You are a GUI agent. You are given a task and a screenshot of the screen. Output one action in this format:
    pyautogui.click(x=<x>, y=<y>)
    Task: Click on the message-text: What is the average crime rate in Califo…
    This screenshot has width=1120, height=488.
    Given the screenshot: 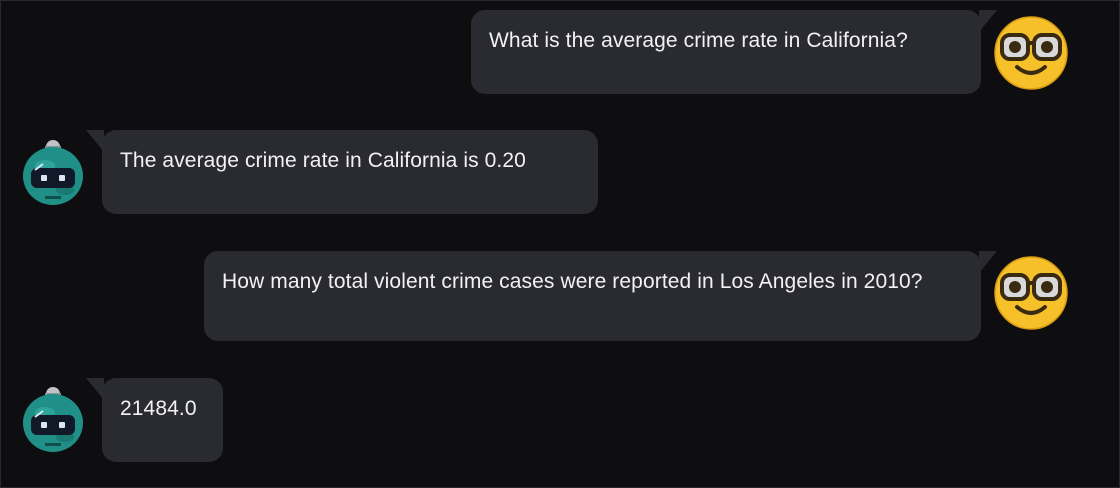 What is the action you would take?
    pyautogui.click(x=698, y=40)
    